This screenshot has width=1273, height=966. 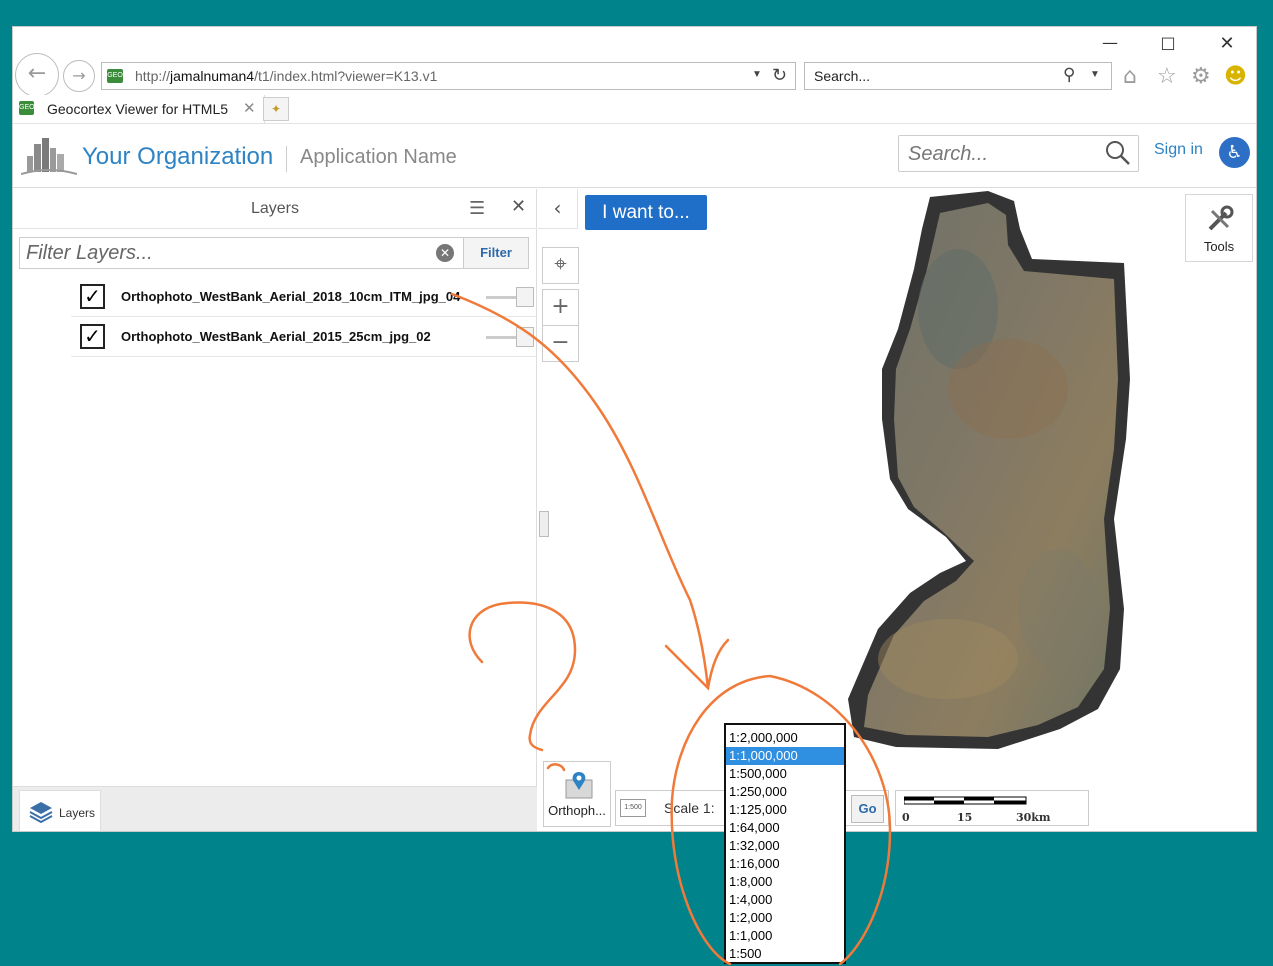 What do you see at coordinates (1201, 76) in the screenshot?
I see `settings-gear-icon: ⚙` at bounding box center [1201, 76].